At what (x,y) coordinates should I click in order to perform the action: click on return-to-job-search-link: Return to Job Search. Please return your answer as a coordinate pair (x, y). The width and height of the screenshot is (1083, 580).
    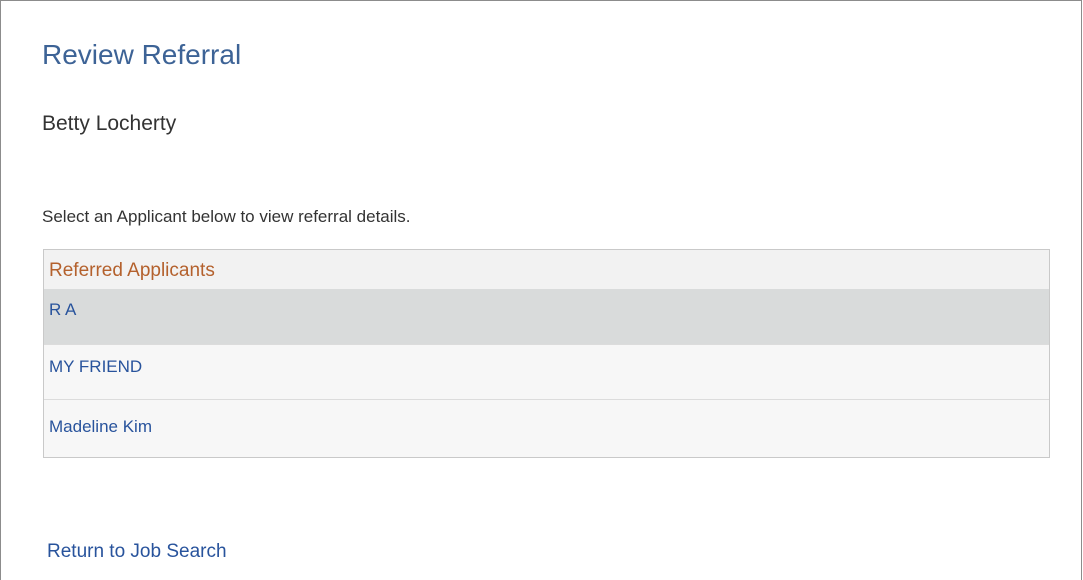
    Looking at the image, I should click on (137, 552).